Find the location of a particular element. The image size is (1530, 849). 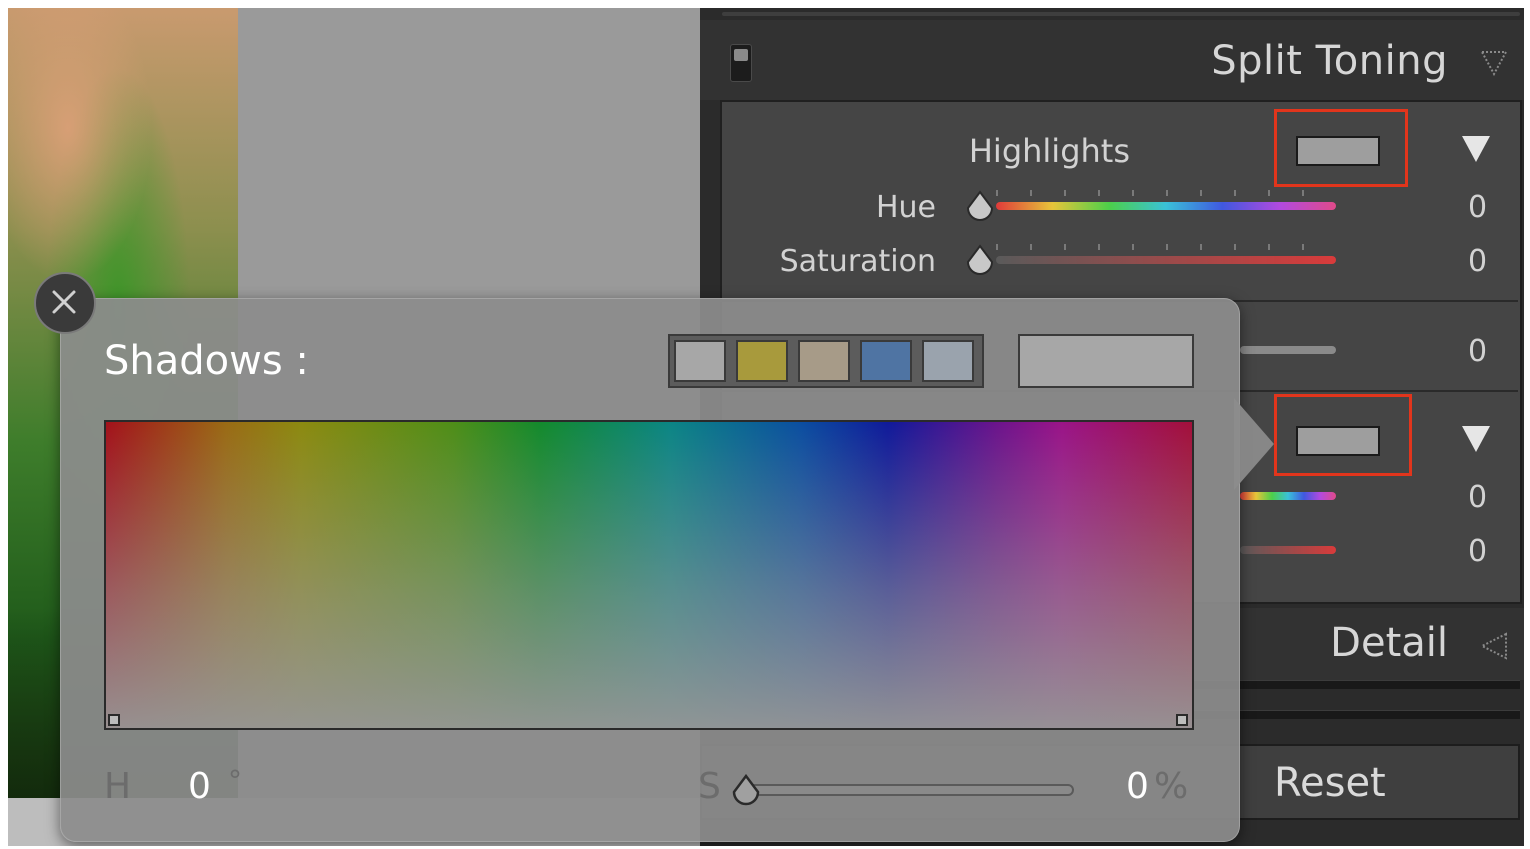

hue-value: 0 is located at coordinates (1477, 207).